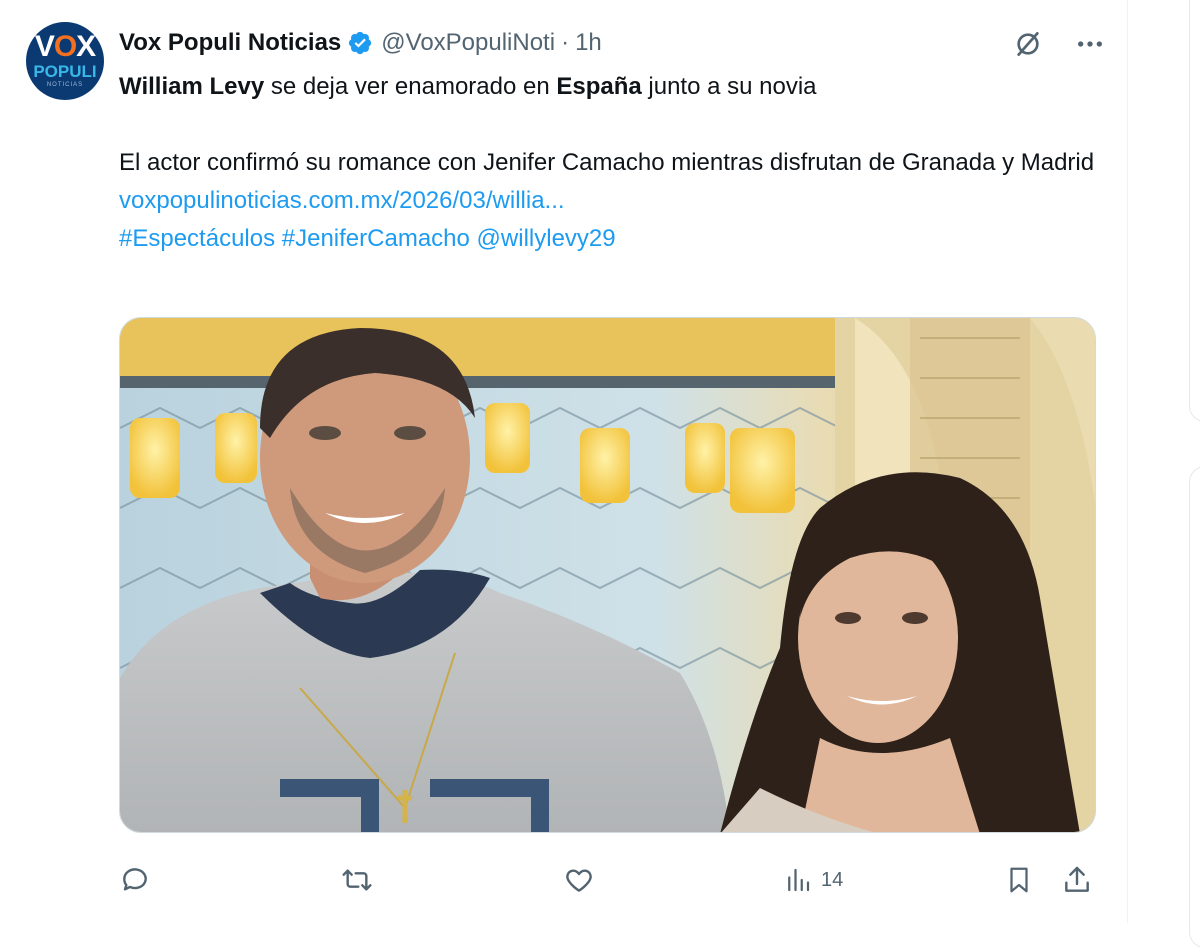 This screenshot has width=1200, height=948. I want to click on hashtag-link-2: #JeniferCamacho, so click(376, 238).